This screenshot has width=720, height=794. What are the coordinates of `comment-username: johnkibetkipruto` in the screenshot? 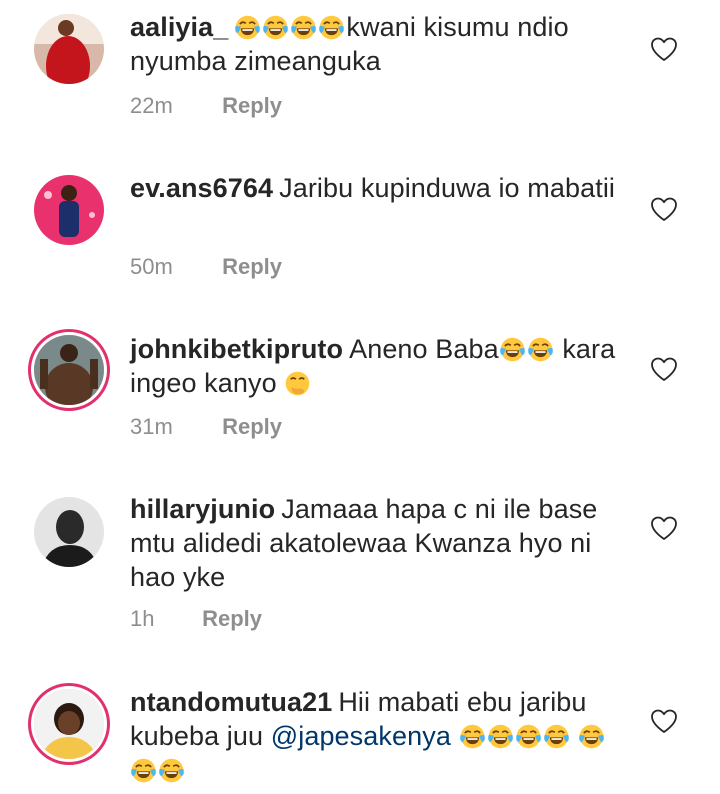 It's located at (236, 349).